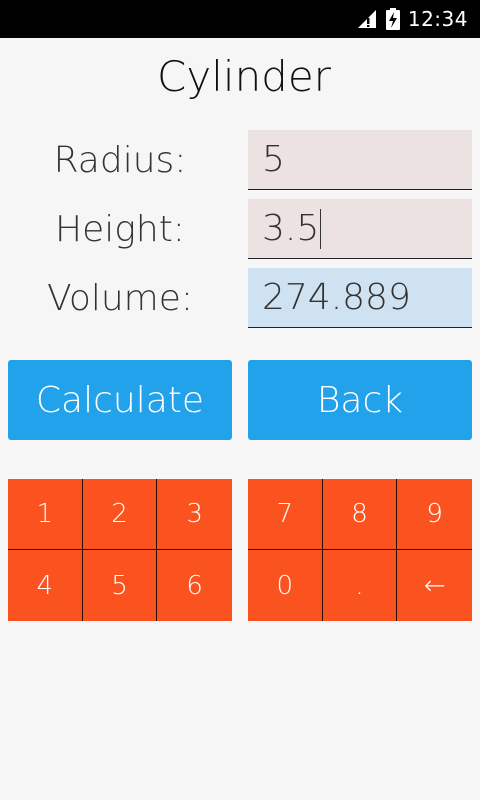  I want to click on height-value: 3.5, so click(291, 228).